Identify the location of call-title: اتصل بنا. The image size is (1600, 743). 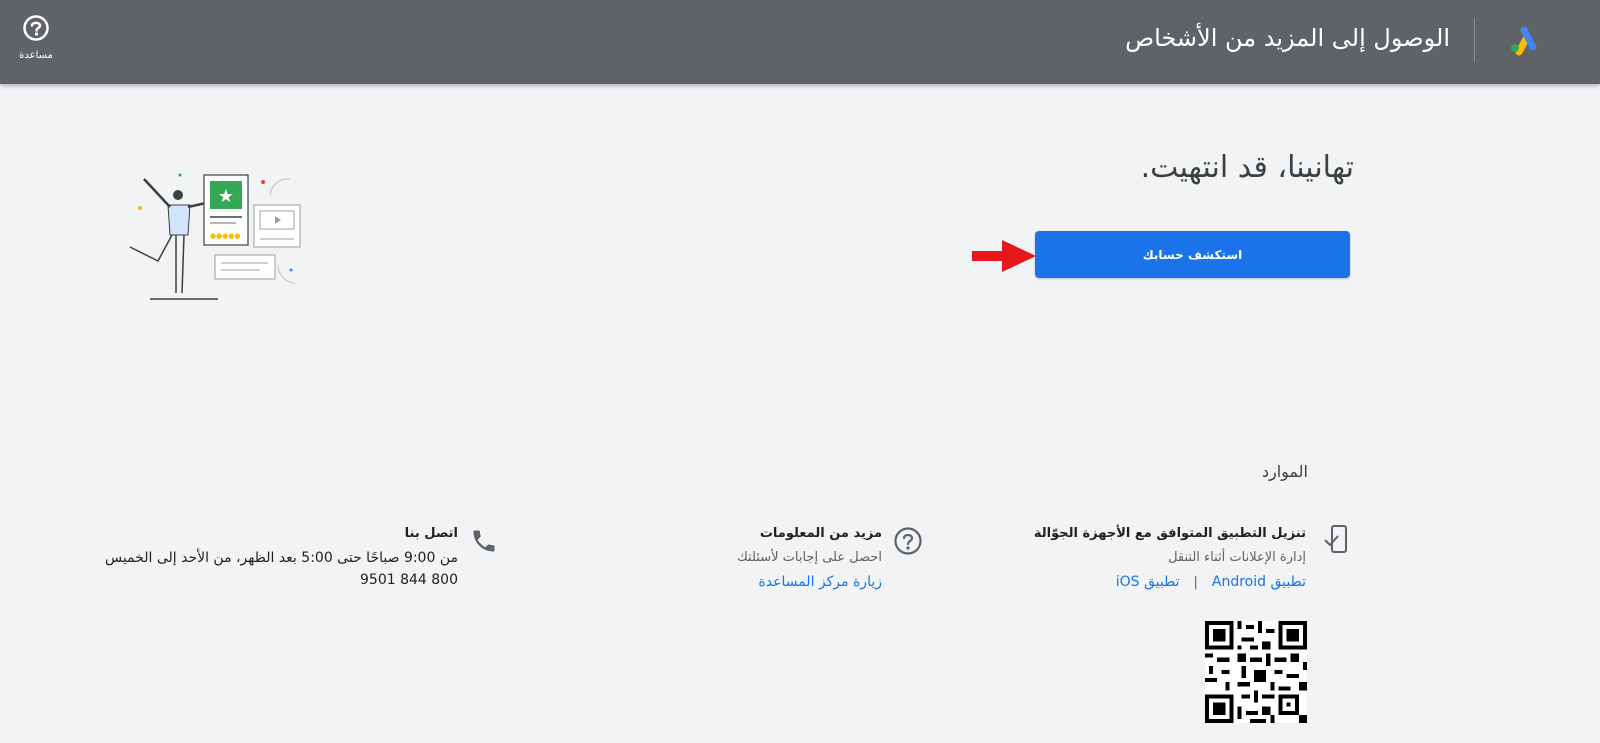
(431, 533).